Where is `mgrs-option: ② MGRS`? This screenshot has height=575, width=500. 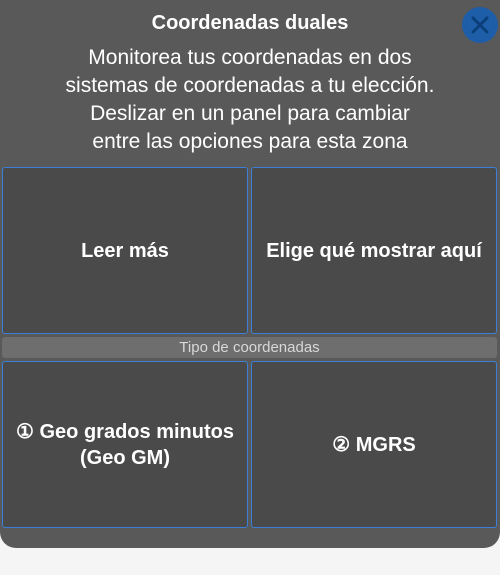
mgrs-option: ② MGRS is located at coordinates (374, 444).